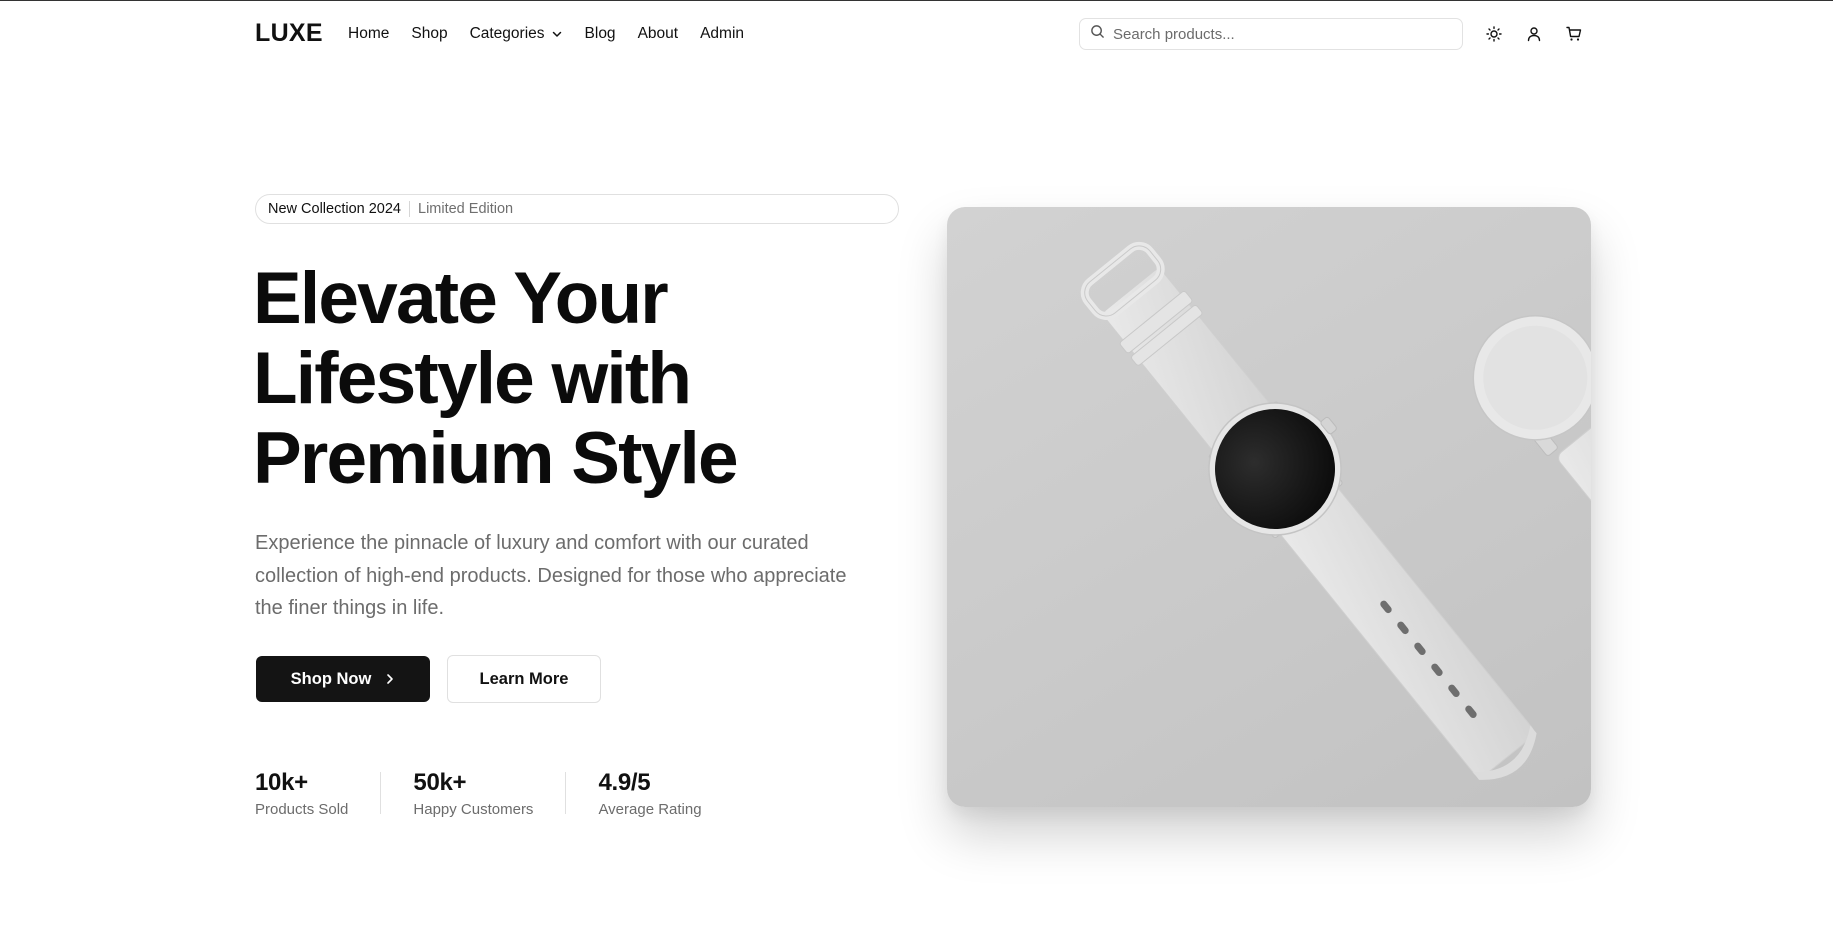 The height and width of the screenshot is (940, 1833). I want to click on nav-link-label: Home, so click(369, 33).